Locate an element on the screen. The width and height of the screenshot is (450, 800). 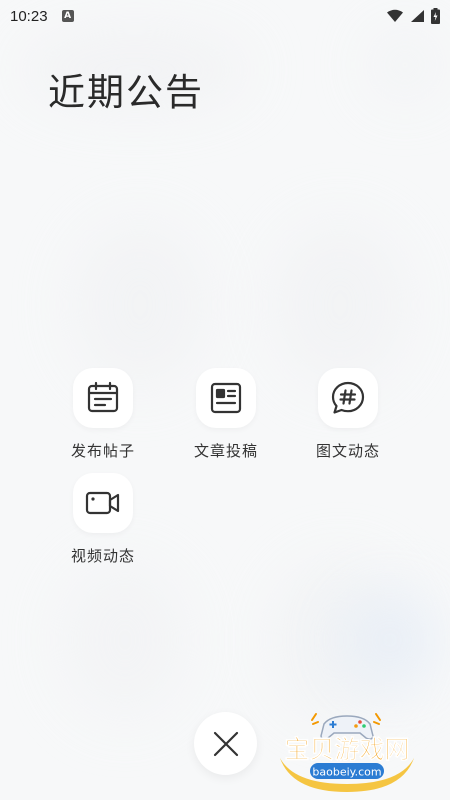
post-thread-button is located at coordinates (103, 398).